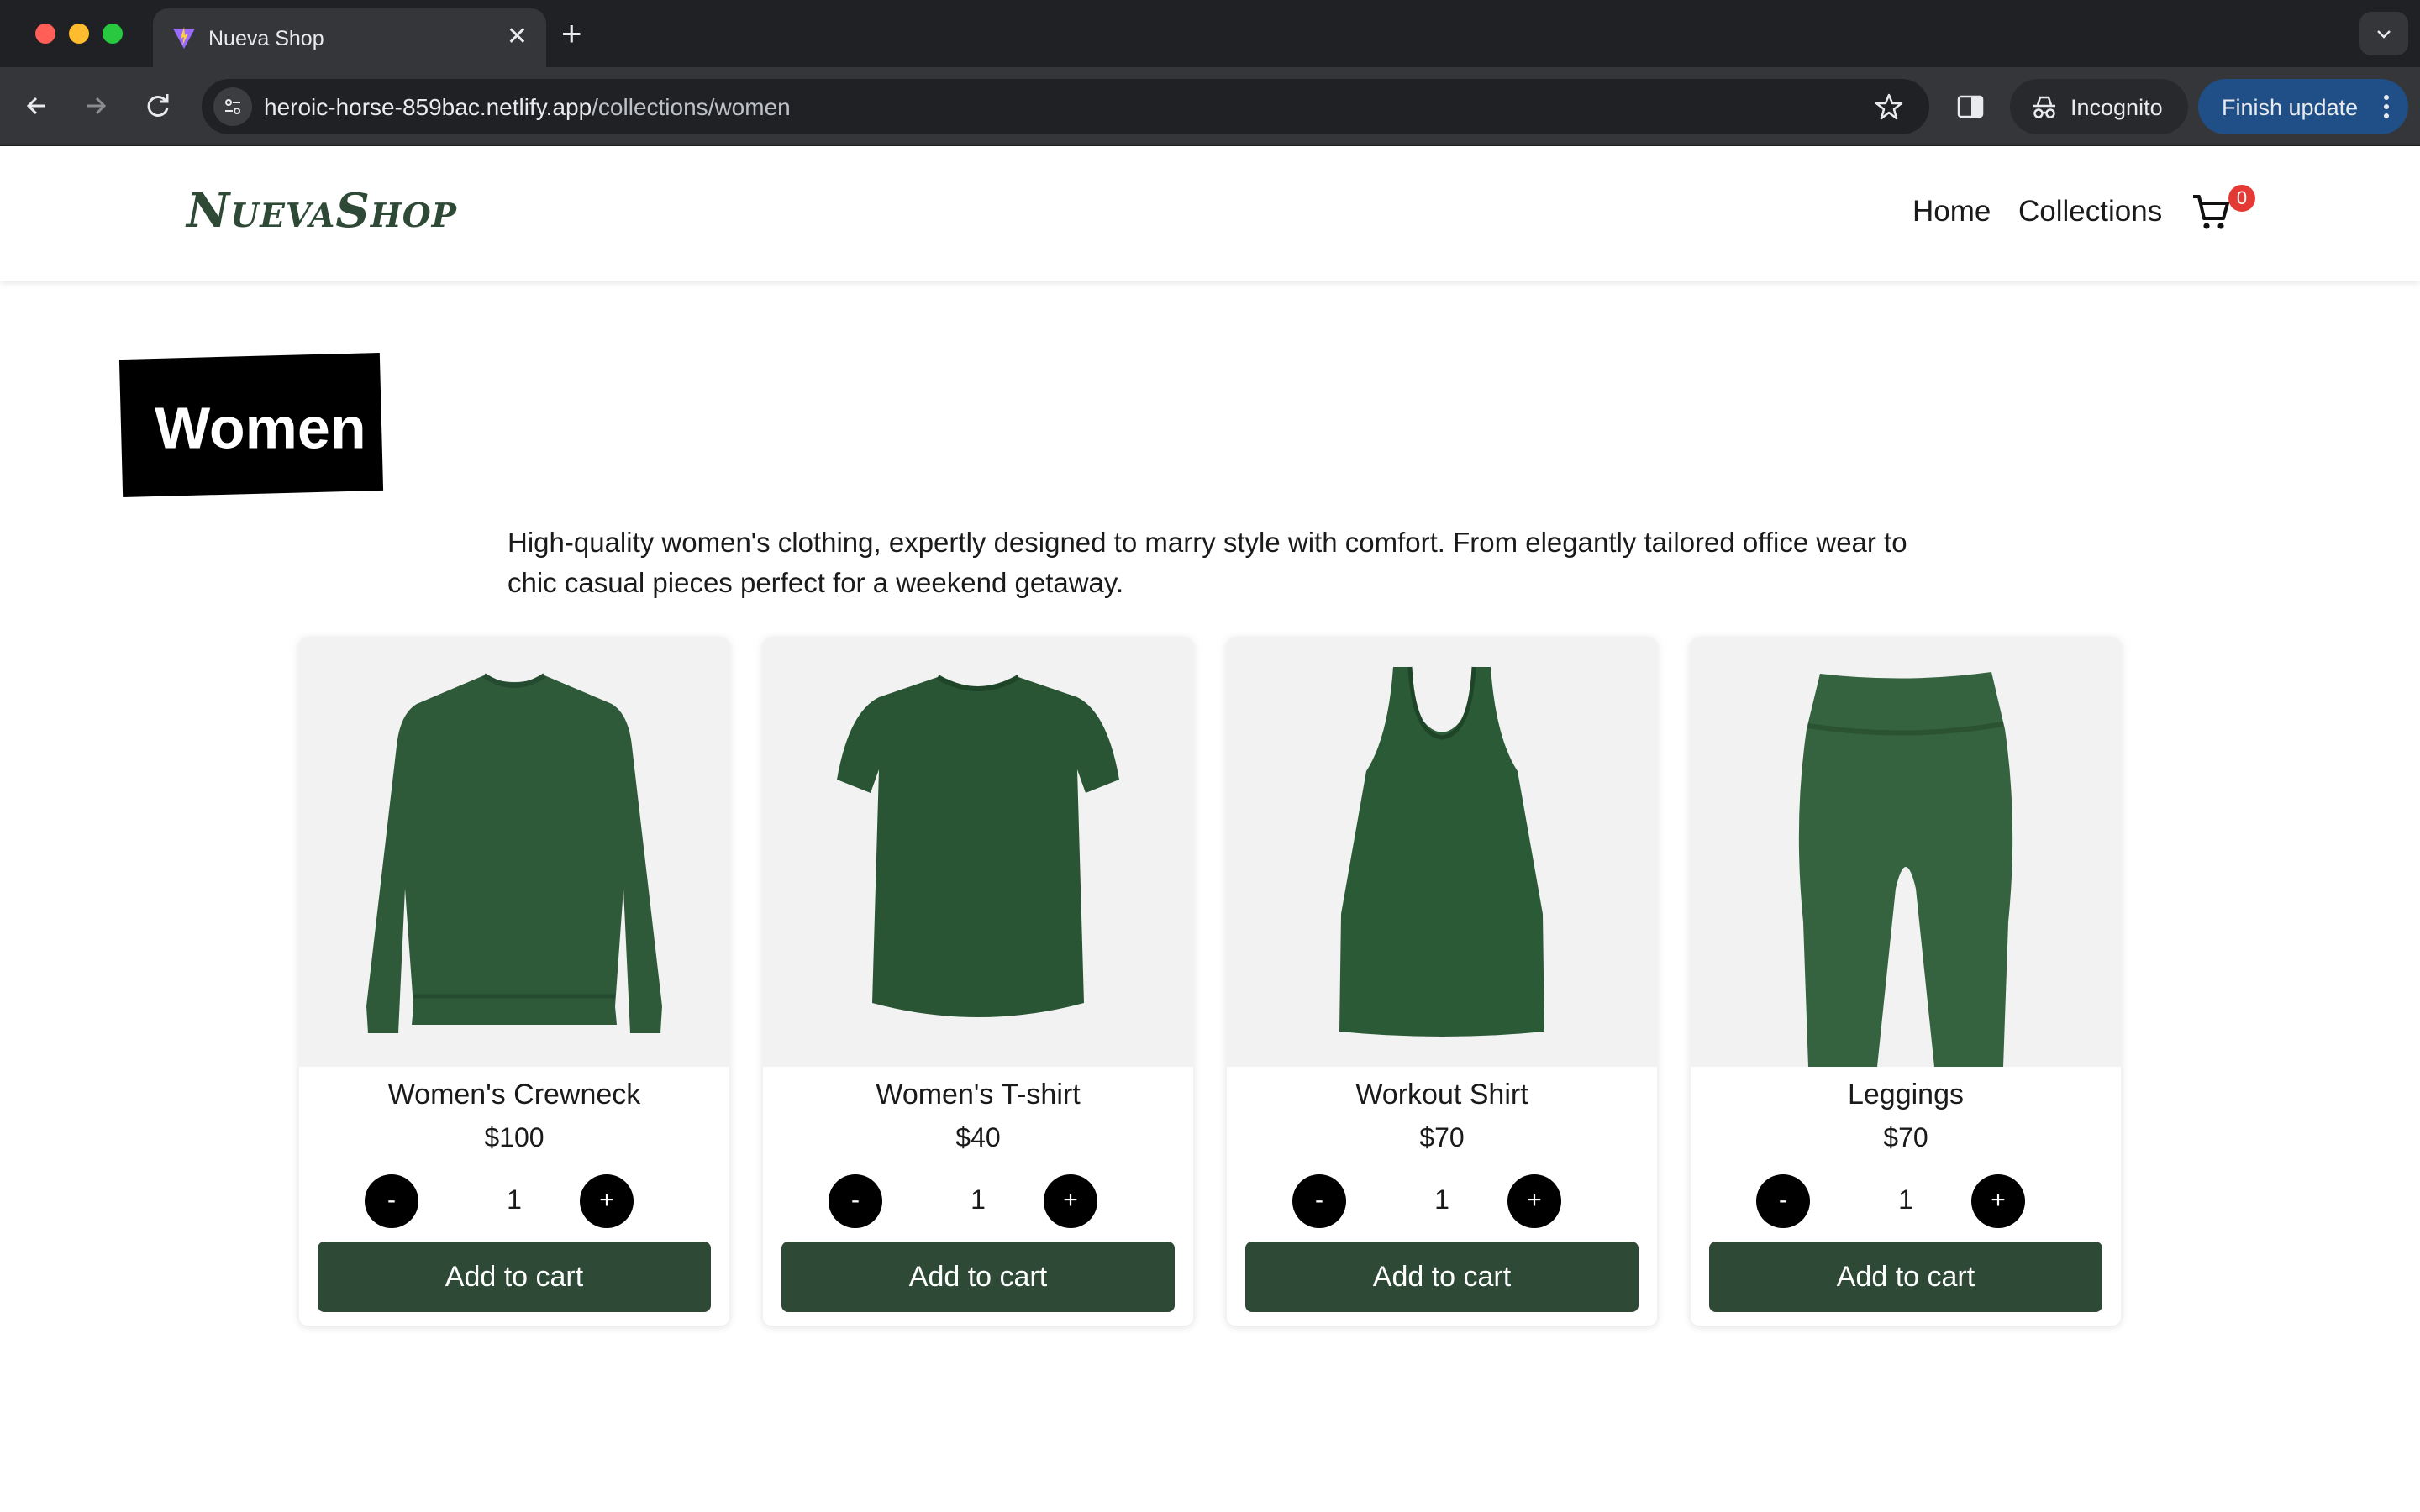 The width and height of the screenshot is (2420, 1512). I want to click on product-card: Leggings $70 - 1 + Add to cart, so click(1906, 981).